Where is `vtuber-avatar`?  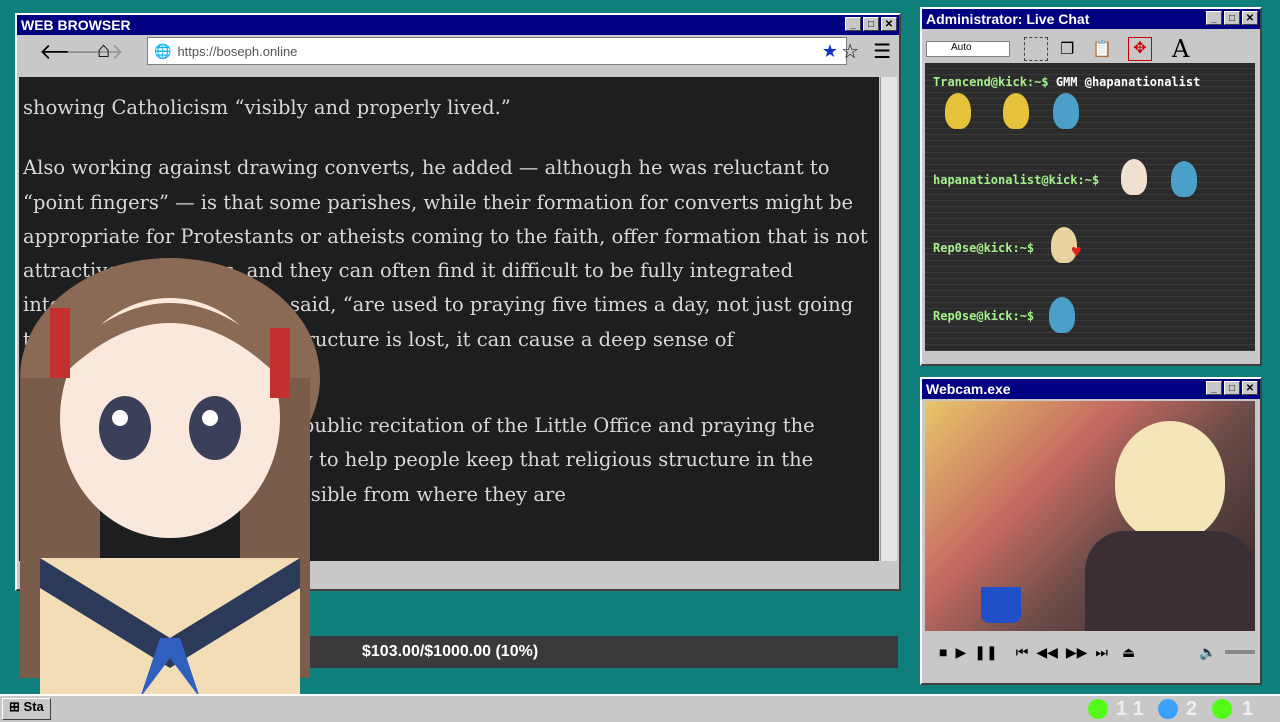
vtuber-avatar is located at coordinates (170, 489).